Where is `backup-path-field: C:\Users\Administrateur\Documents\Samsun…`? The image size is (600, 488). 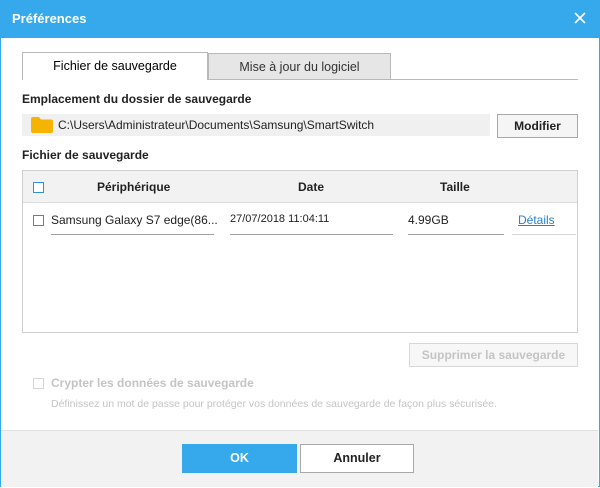
backup-path-field: C:\Users\Administrateur\Documents\Samsun… is located at coordinates (256, 125).